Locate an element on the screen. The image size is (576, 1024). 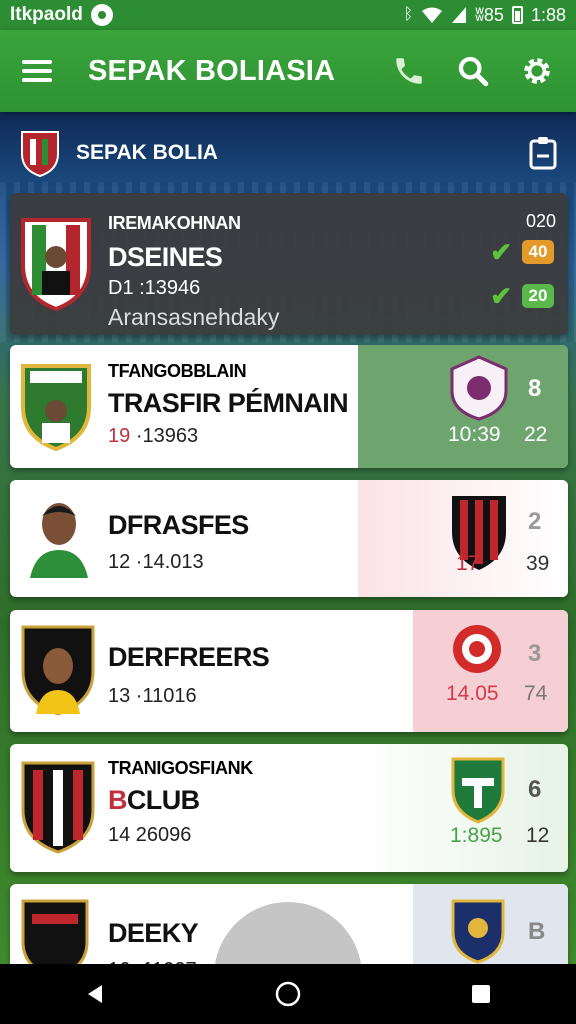
bluetooth-icon: ᛒ is located at coordinates (408, 14).